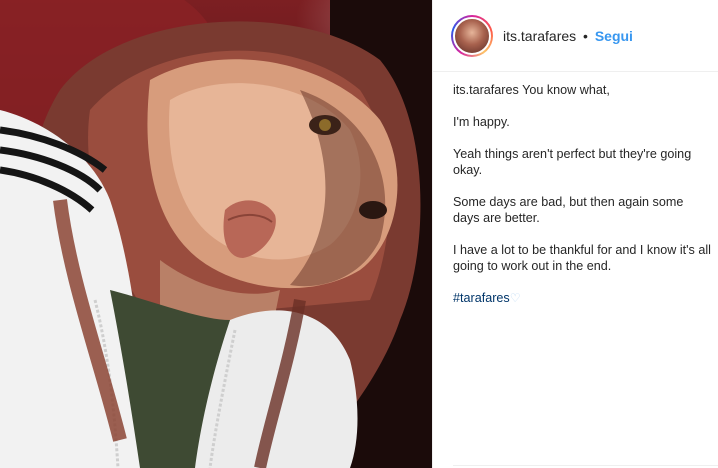 The width and height of the screenshot is (718, 468). I want to click on post-header: its.tarafares • Segui, so click(575, 36).